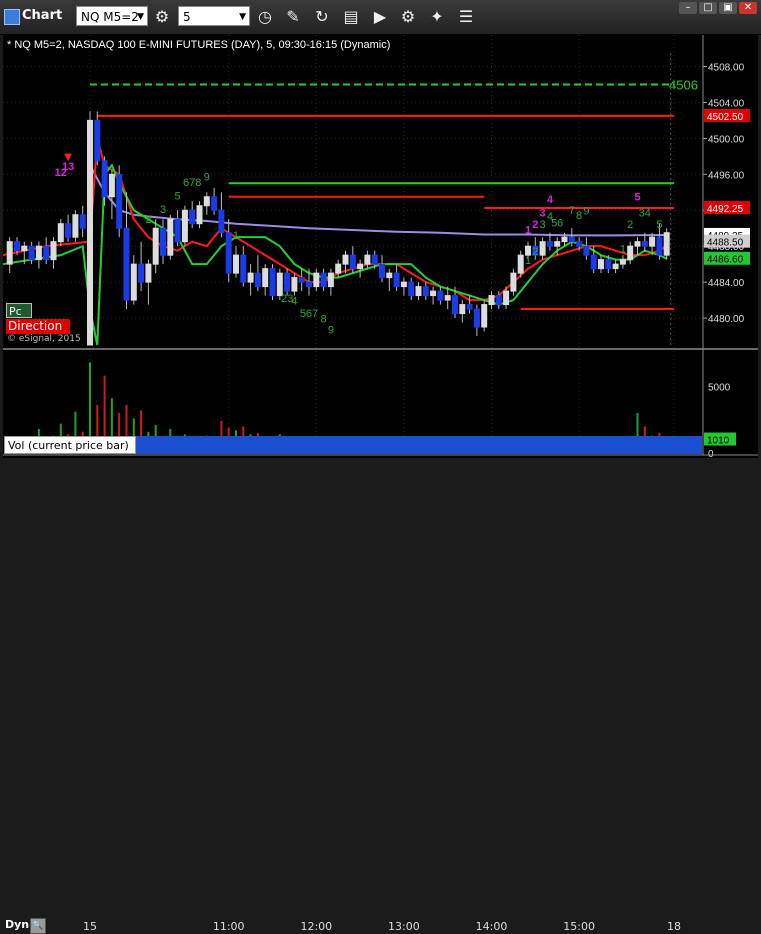 This screenshot has width=761, height=934. What do you see at coordinates (44, 339) in the screenshot?
I see `copyright: © eSignal, 2015` at bounding box center [44, 339].